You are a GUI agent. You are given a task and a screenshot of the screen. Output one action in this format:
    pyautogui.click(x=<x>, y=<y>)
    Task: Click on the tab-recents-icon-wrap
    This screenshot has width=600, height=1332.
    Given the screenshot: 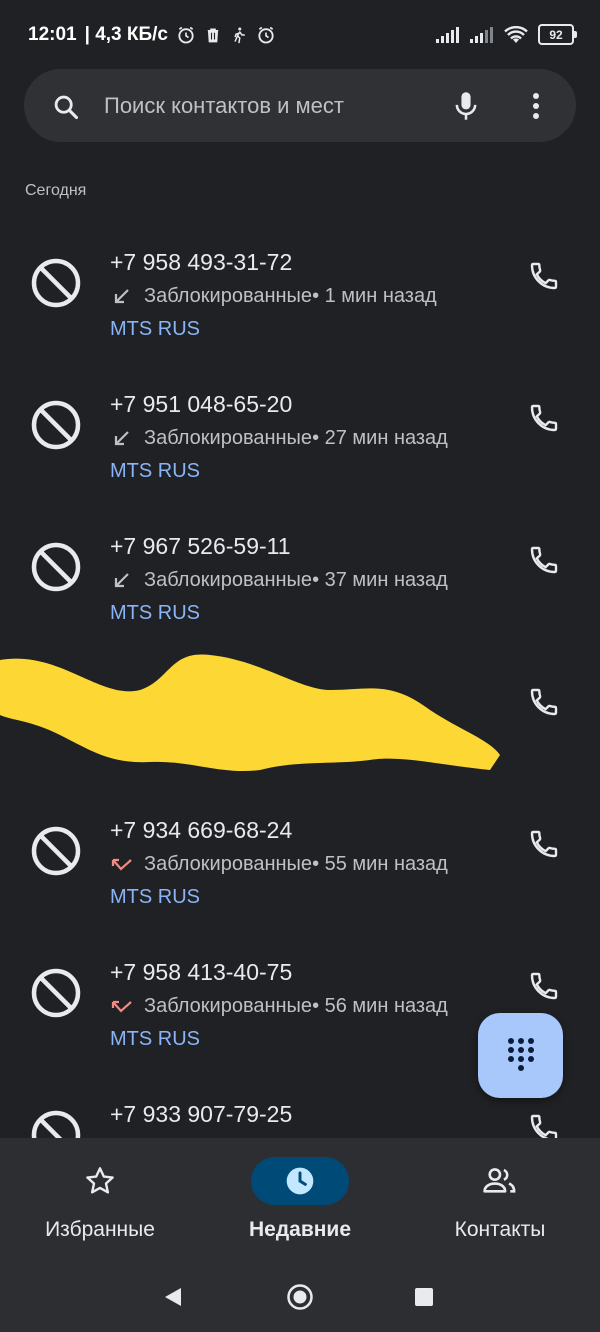 What is the action you would take?
    pyautogui.click(x=300, y=1181)
    